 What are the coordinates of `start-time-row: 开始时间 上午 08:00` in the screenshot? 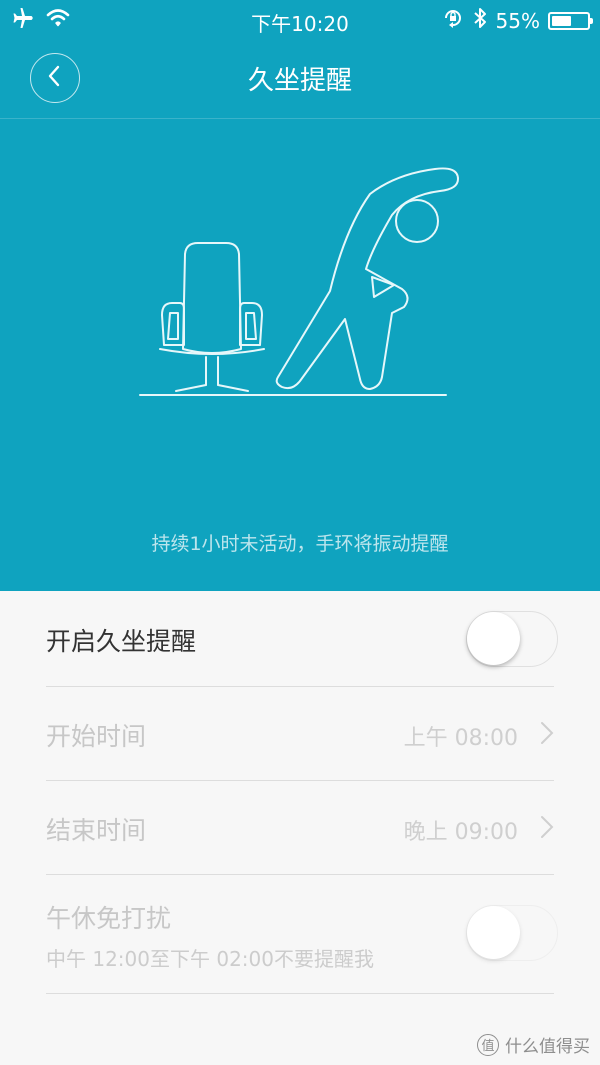 It's located at (300, 734).